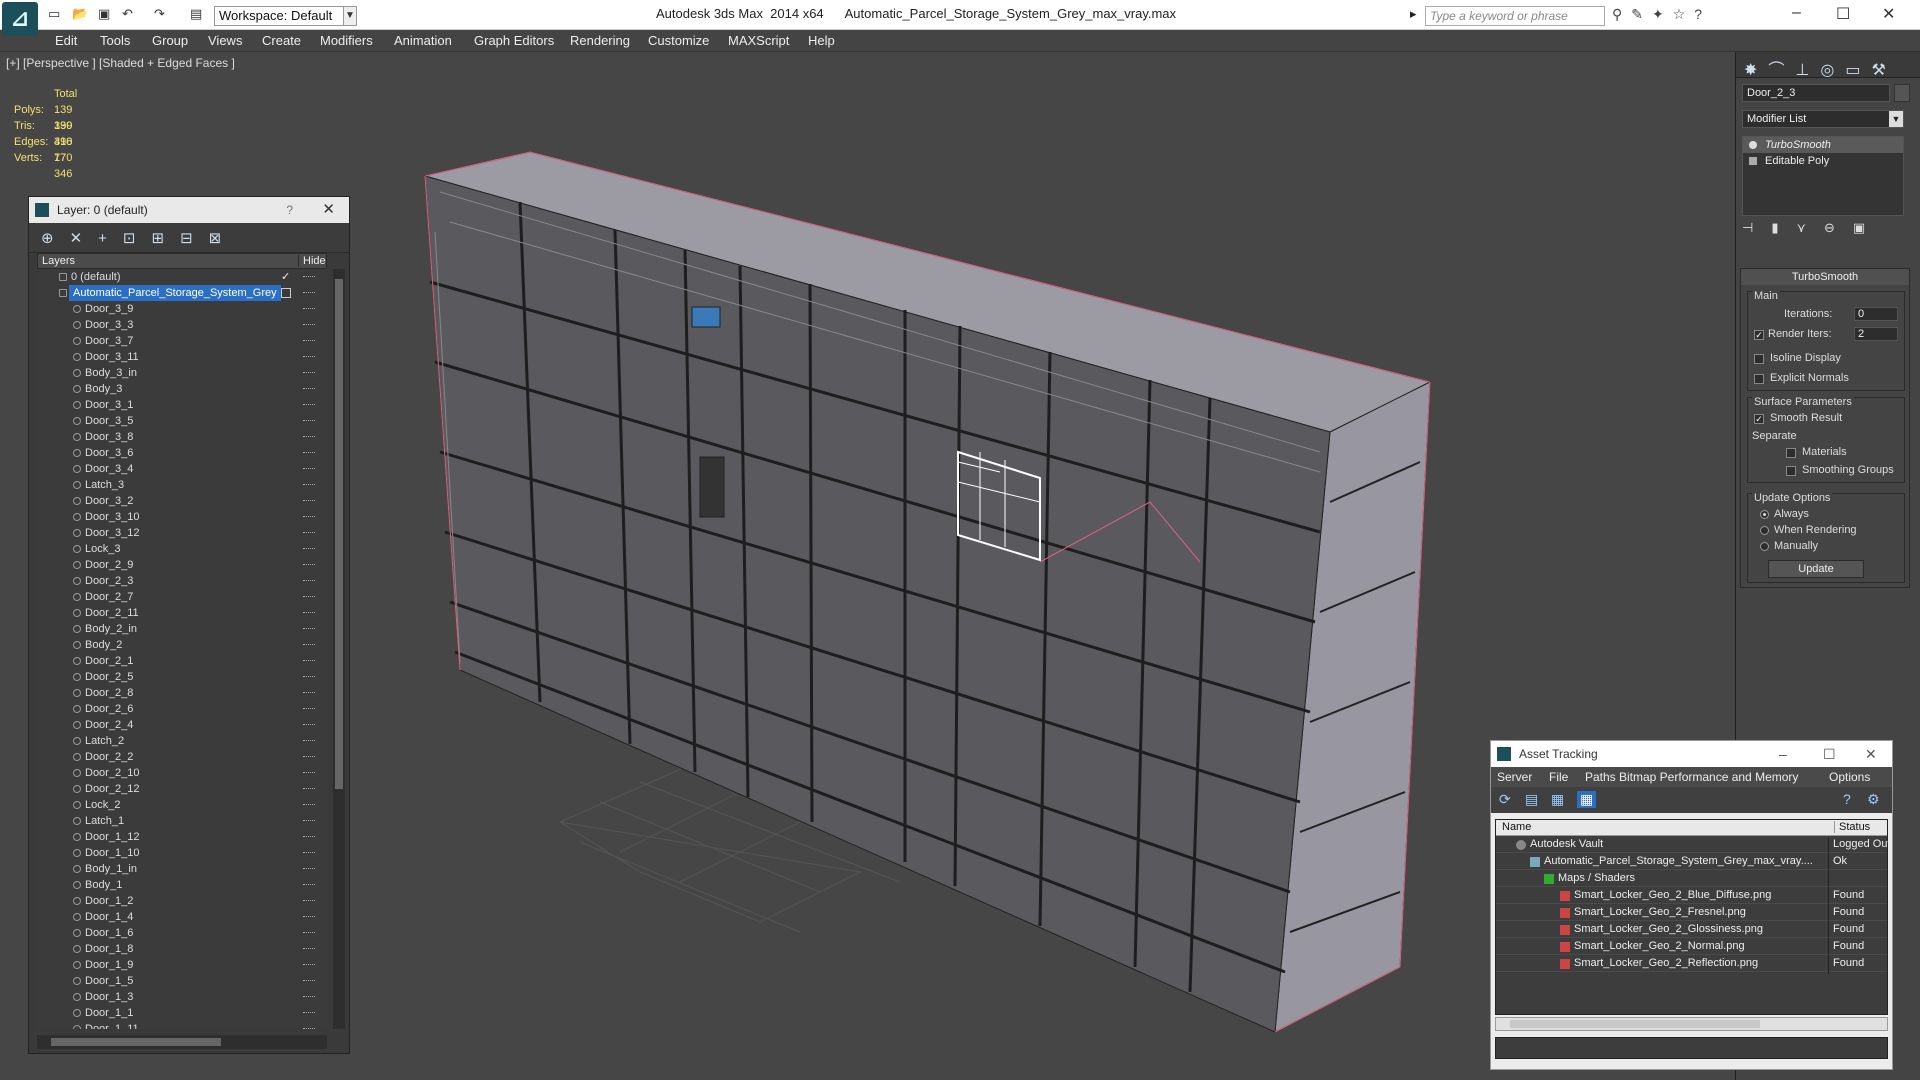 Image resolution: width=1920 pixels, height=1080 pixels. What do you see at coordinates (1849, 777) in the screenshot?
I see `asset-menu-options: Options` at bounding box center [1849, 777].